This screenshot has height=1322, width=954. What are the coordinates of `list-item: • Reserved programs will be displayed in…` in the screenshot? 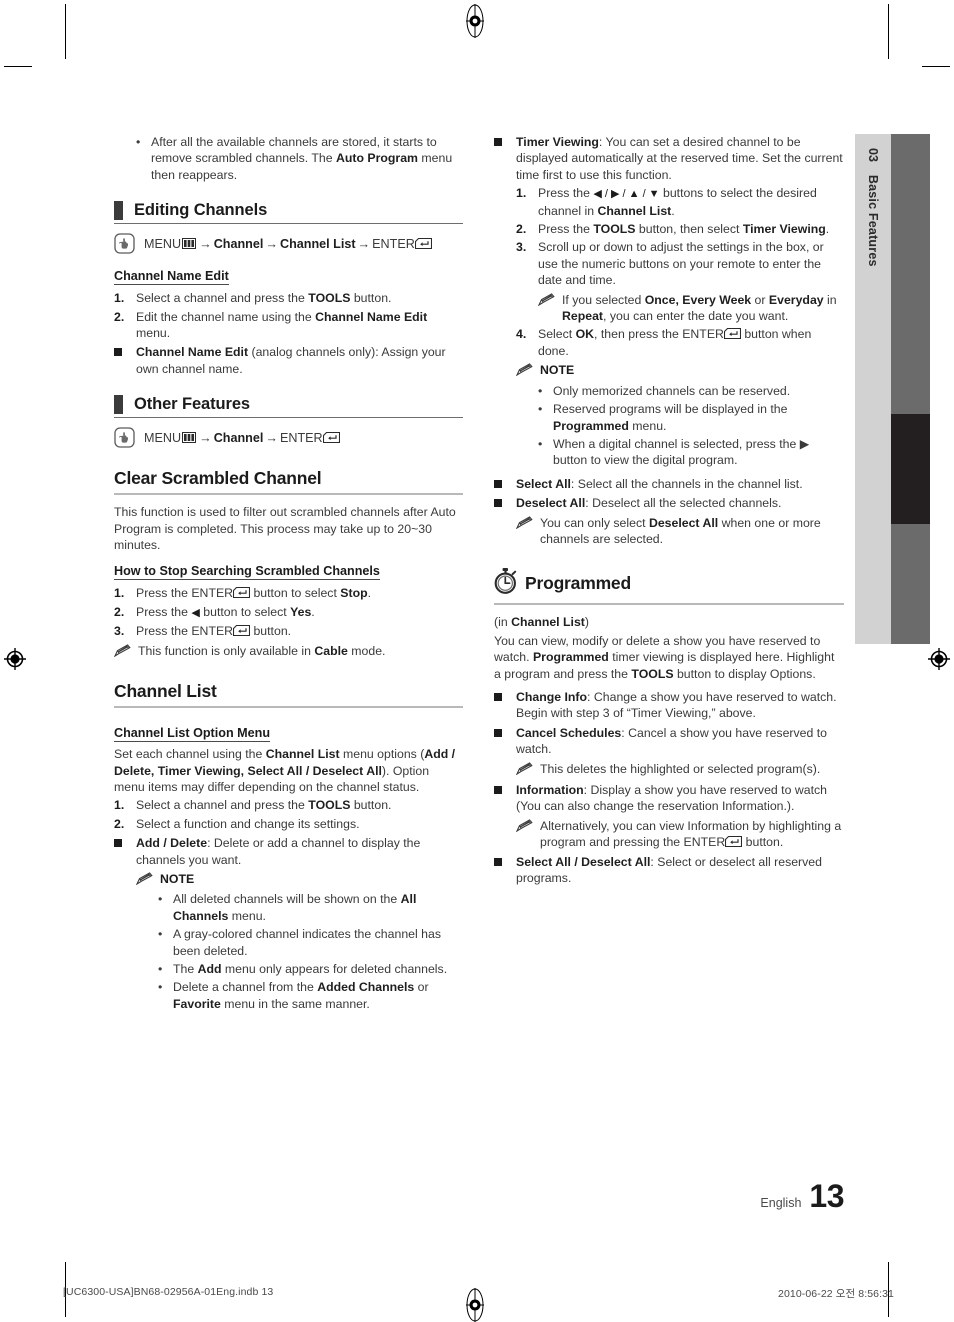 It's located at (691, 417).